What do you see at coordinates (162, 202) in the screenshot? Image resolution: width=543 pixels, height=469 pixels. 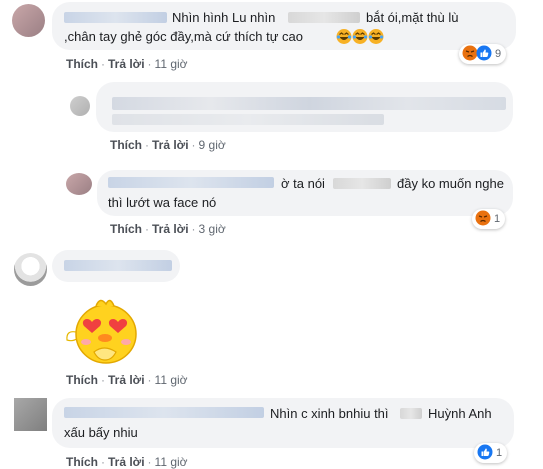 I see `comment-text: thì lướt wa face nó` at bounding box center [162, 202].